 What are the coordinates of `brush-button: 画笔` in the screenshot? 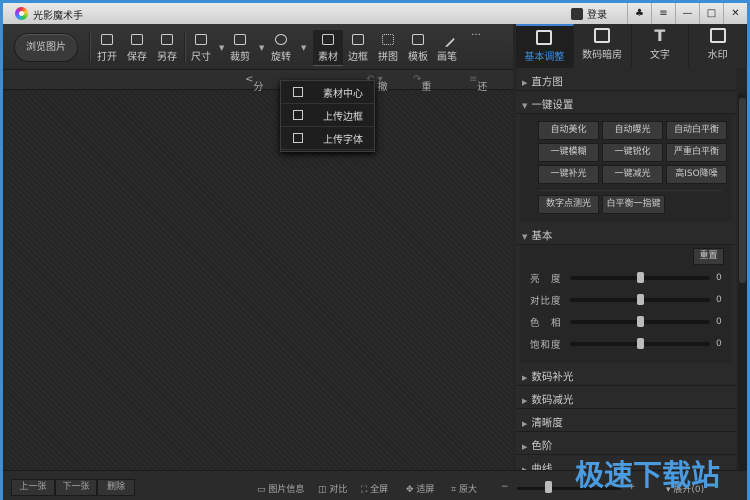 It's located at (447, 48).